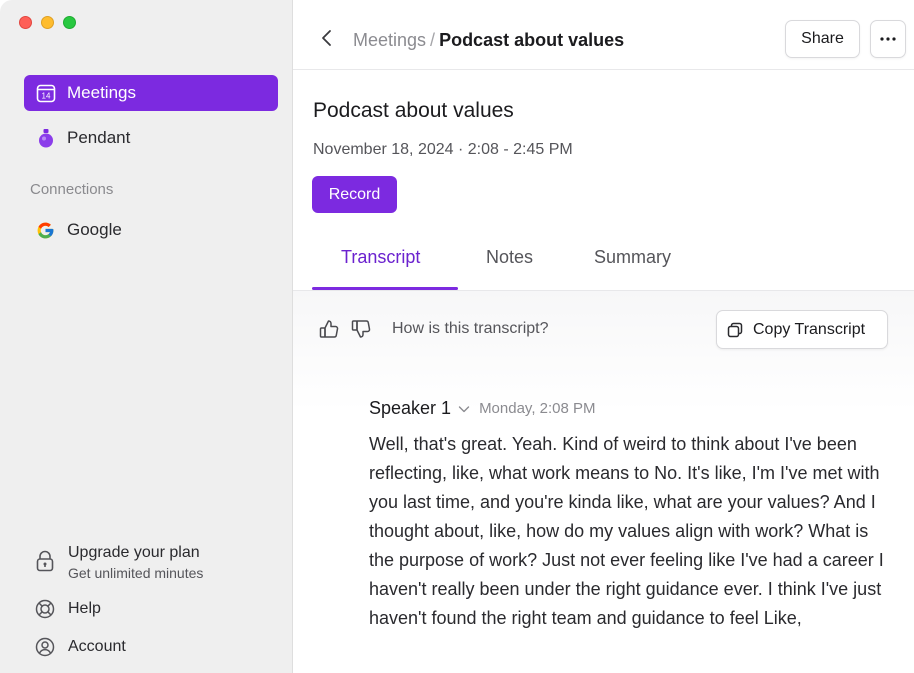 The height and width of the screenshot is (673, 914). Describe the element at coordinates (69, 22) in the screenshot. I see `zoom-window-button` at that location.